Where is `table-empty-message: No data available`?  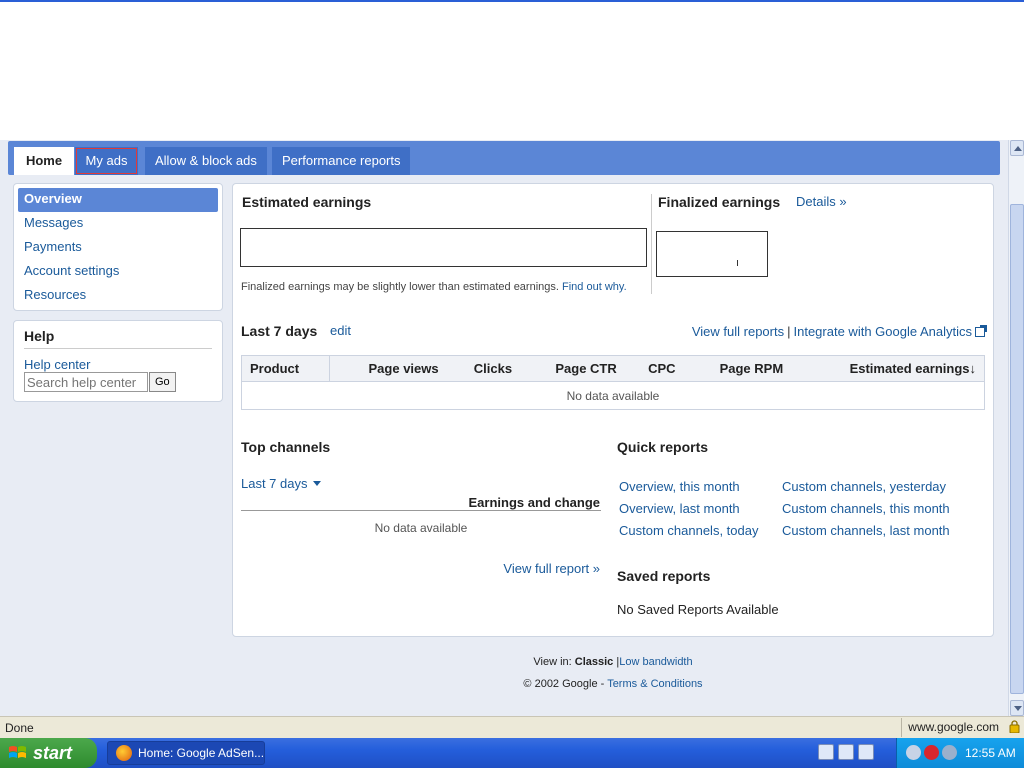 table-empty-message: No data available is located at coordinates (613, 395).